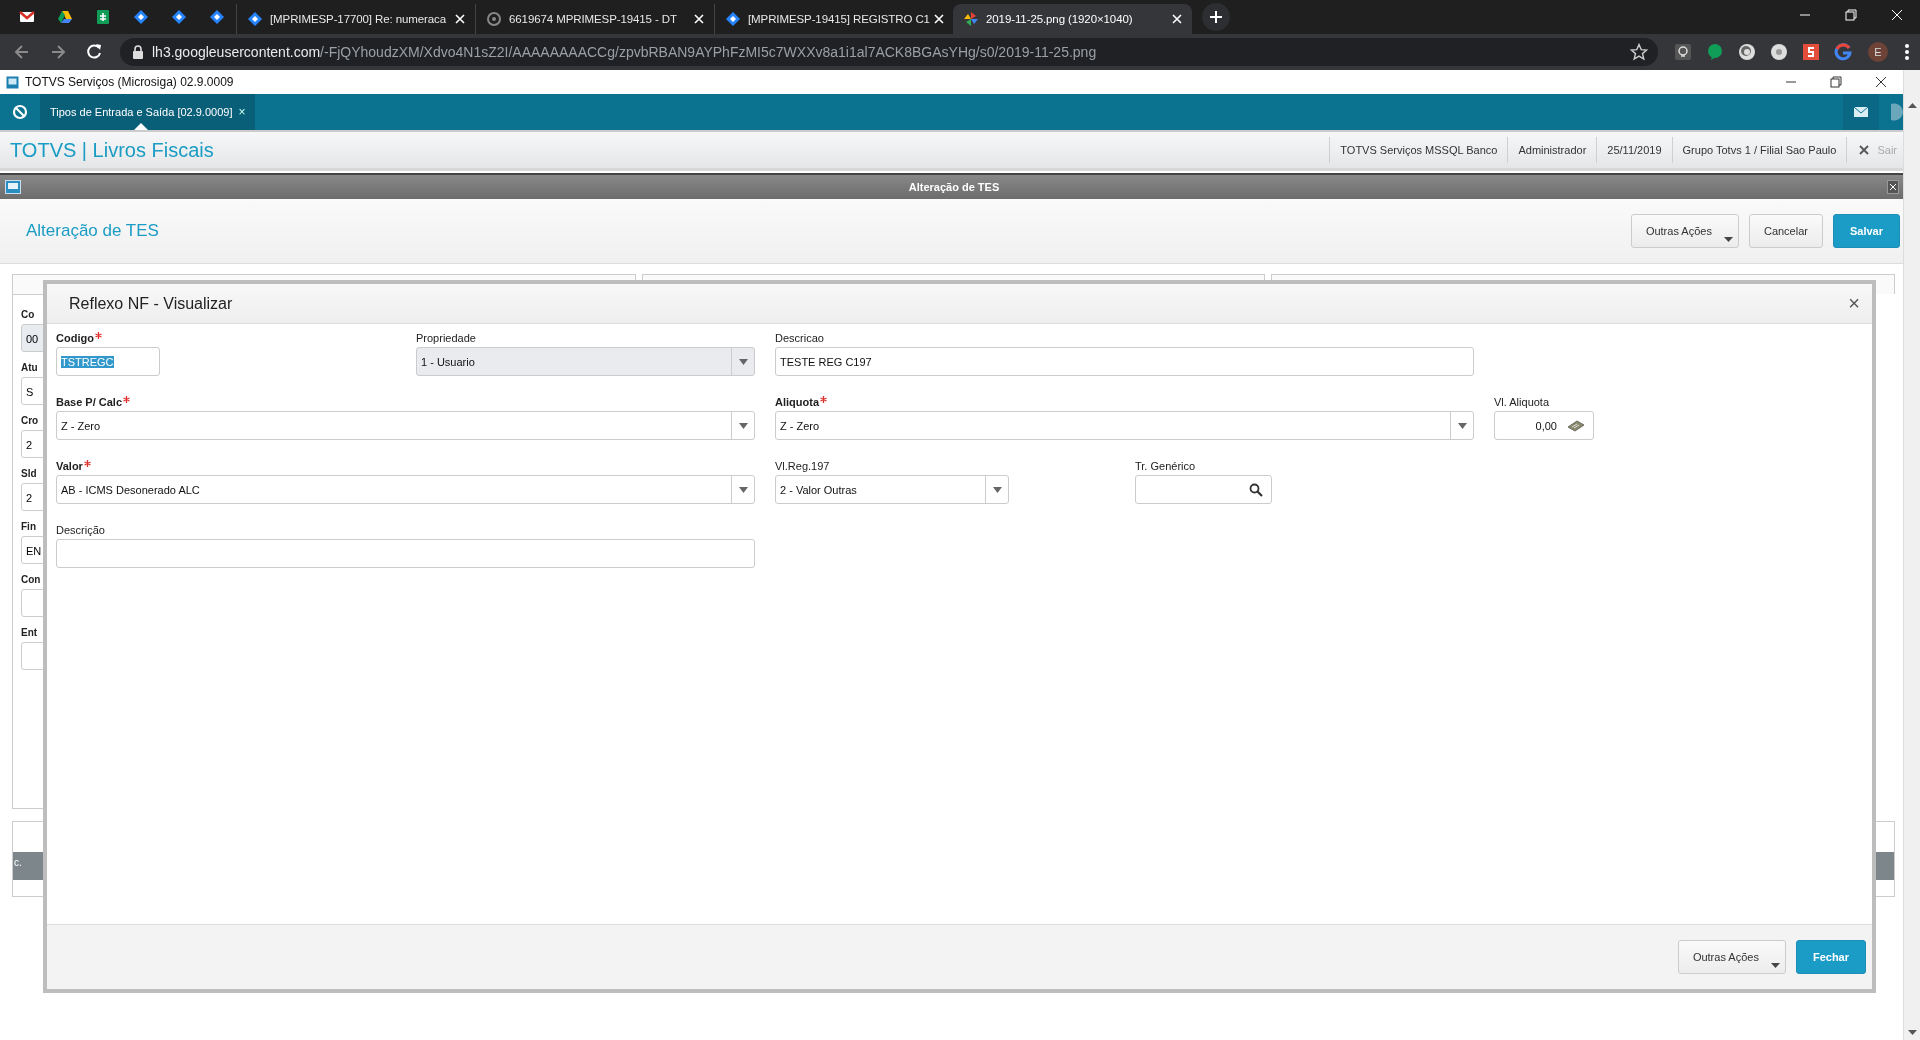 The width and height of the screenshot is (1920, 1040). What do you see at coordinates (112, 150) in the screenshot?
I see `app-title: TOTVS | Livros Fiscais` at bounding box center [112, 150].